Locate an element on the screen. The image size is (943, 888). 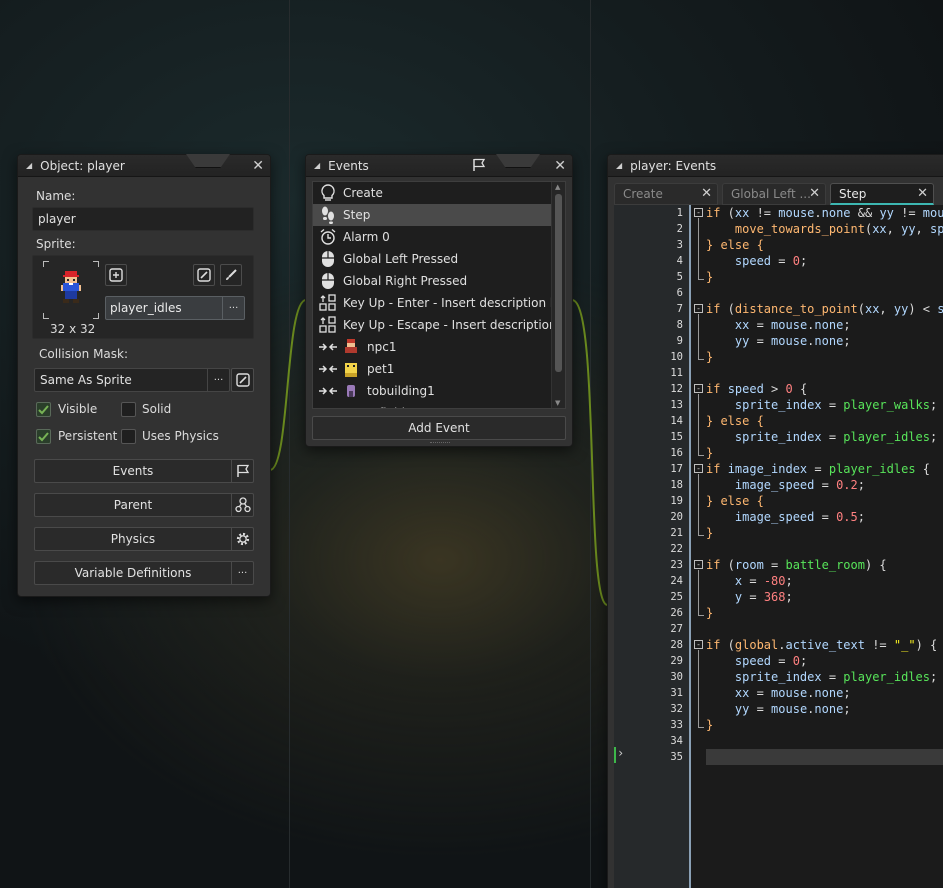
event-item-label: tofield1 is located at coordinates (390, 407).